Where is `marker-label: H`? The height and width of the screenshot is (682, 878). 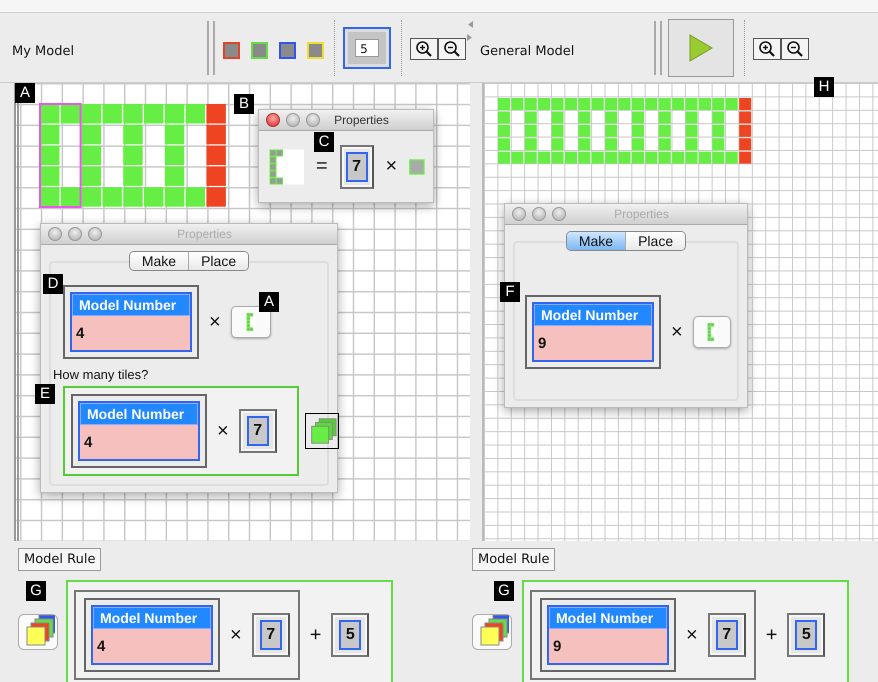
marker-label: H is located at coordinates (824, 87).